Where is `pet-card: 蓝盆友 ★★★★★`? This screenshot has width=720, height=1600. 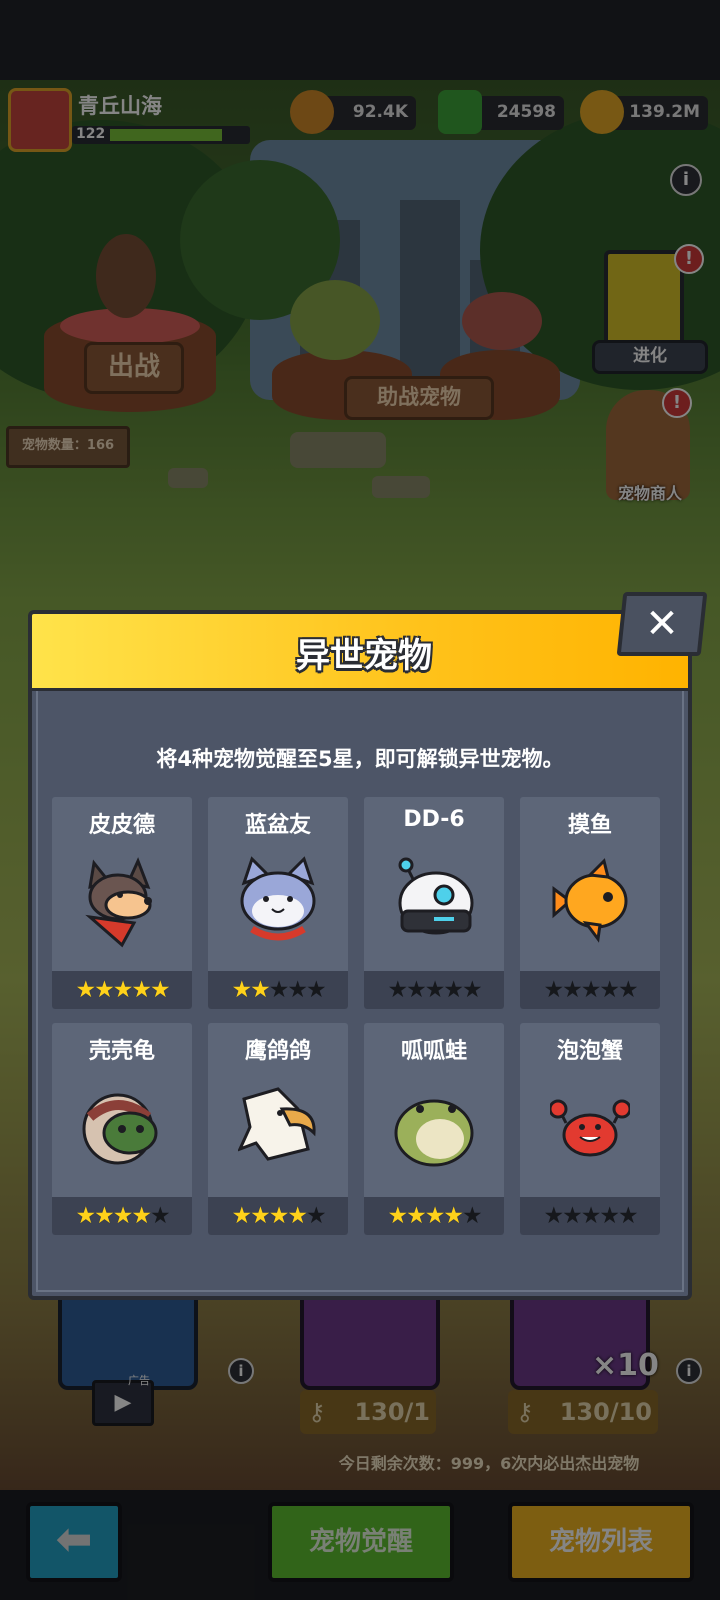 pet-card: 蓝盆友 ★★★★★ is located at coordinates (278, 903).